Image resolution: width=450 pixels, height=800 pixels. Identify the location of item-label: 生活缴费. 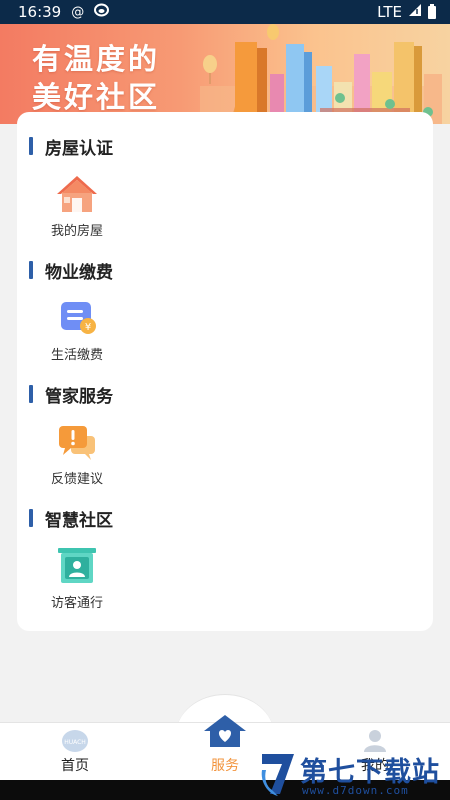
(76, 355).